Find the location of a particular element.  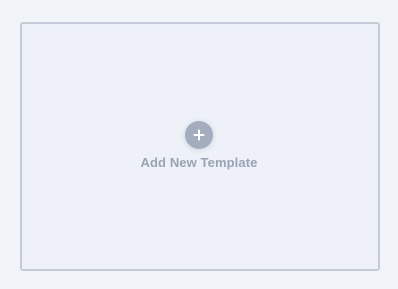

add-template-label: Add New Template is located at coordinates (199, 162).